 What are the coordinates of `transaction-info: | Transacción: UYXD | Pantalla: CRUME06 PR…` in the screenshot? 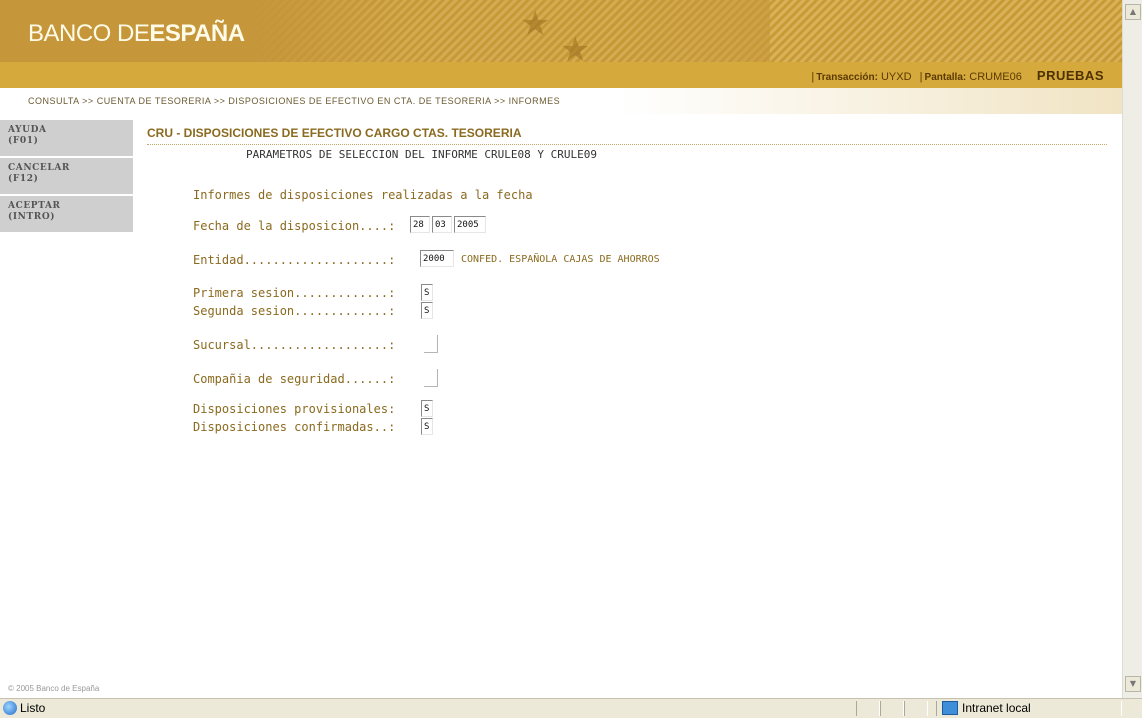 It's located at (957, 75).